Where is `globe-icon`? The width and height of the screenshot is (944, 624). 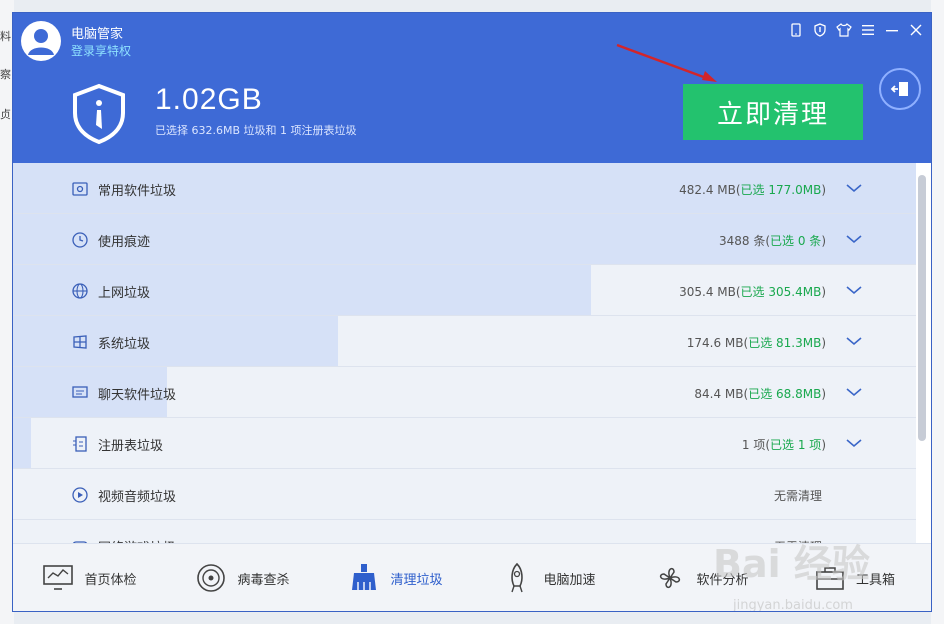 globe-icon is located at coordinates (80, 291).